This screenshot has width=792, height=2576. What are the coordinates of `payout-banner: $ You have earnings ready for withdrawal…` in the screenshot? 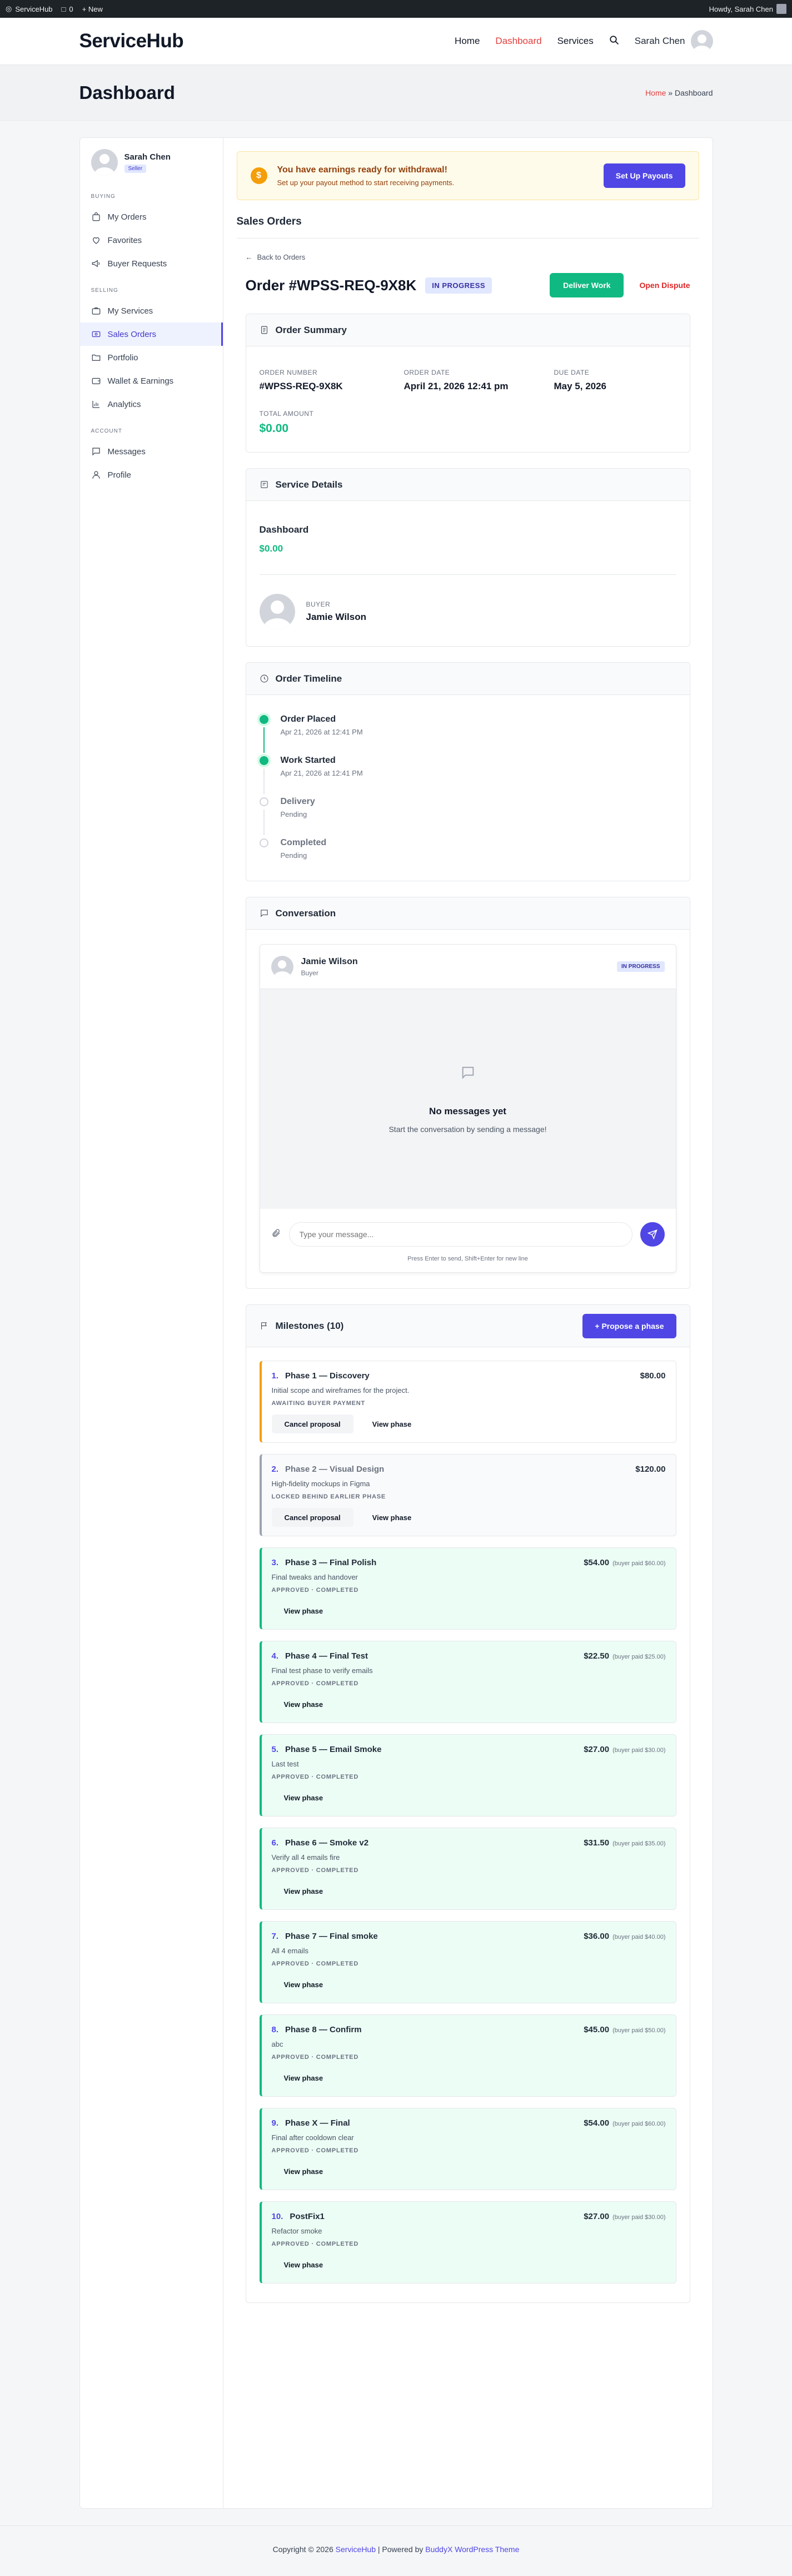 It's located at (467, 175).